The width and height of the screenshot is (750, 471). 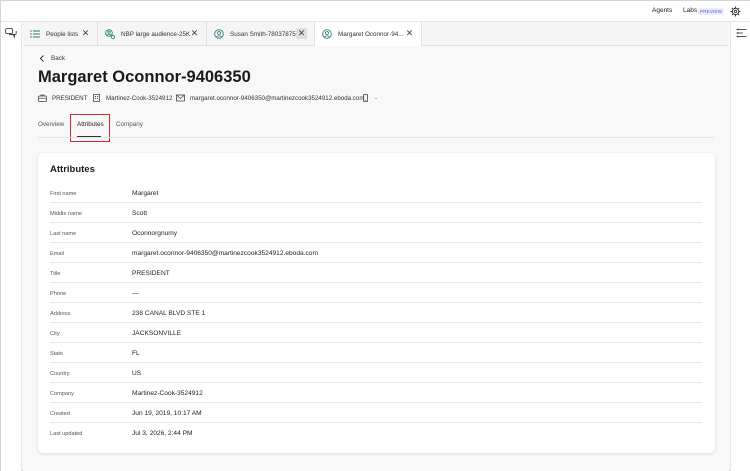 What do you see at coordinates (58, 294) in the screenshot?
I see `attribute-key: Phone` at bounding box center [58, 294].